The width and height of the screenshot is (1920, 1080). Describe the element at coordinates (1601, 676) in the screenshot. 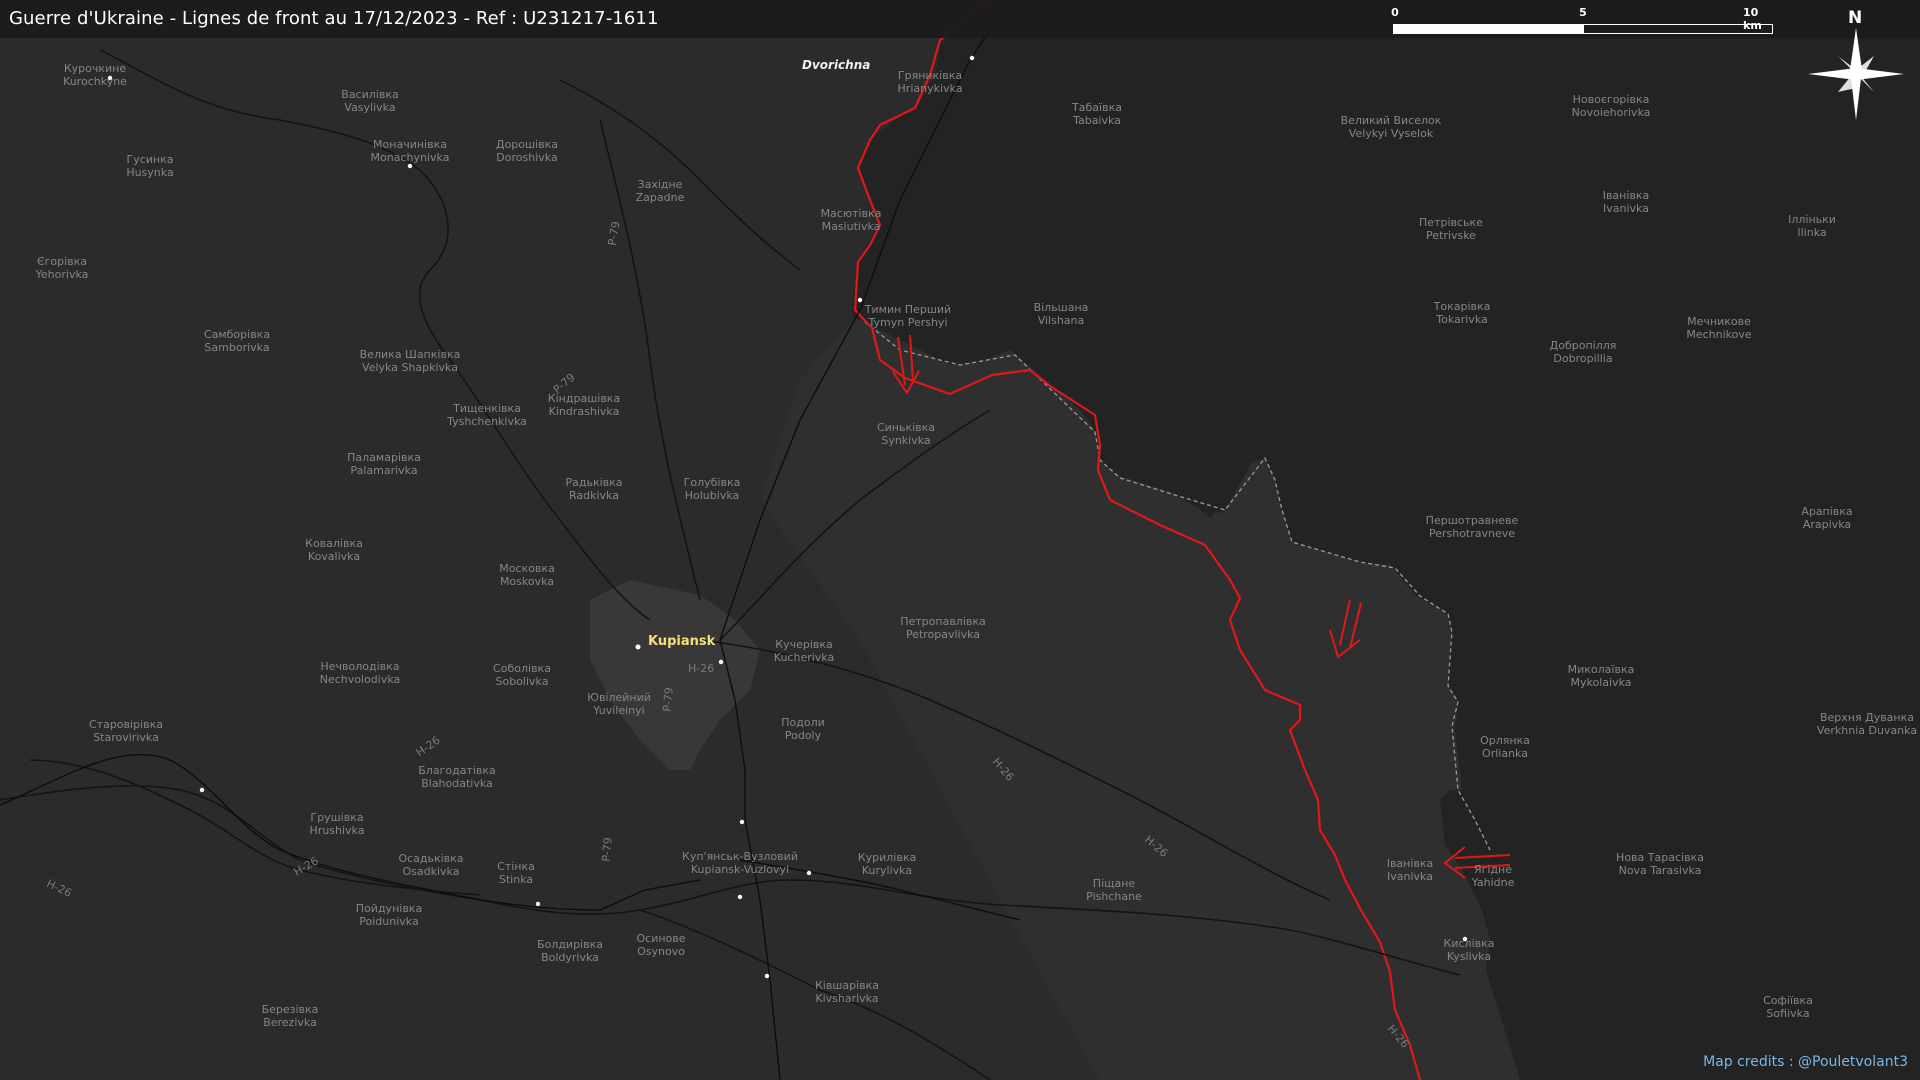

I see `place-label: Миколаївка Mykolaivka` at that location.